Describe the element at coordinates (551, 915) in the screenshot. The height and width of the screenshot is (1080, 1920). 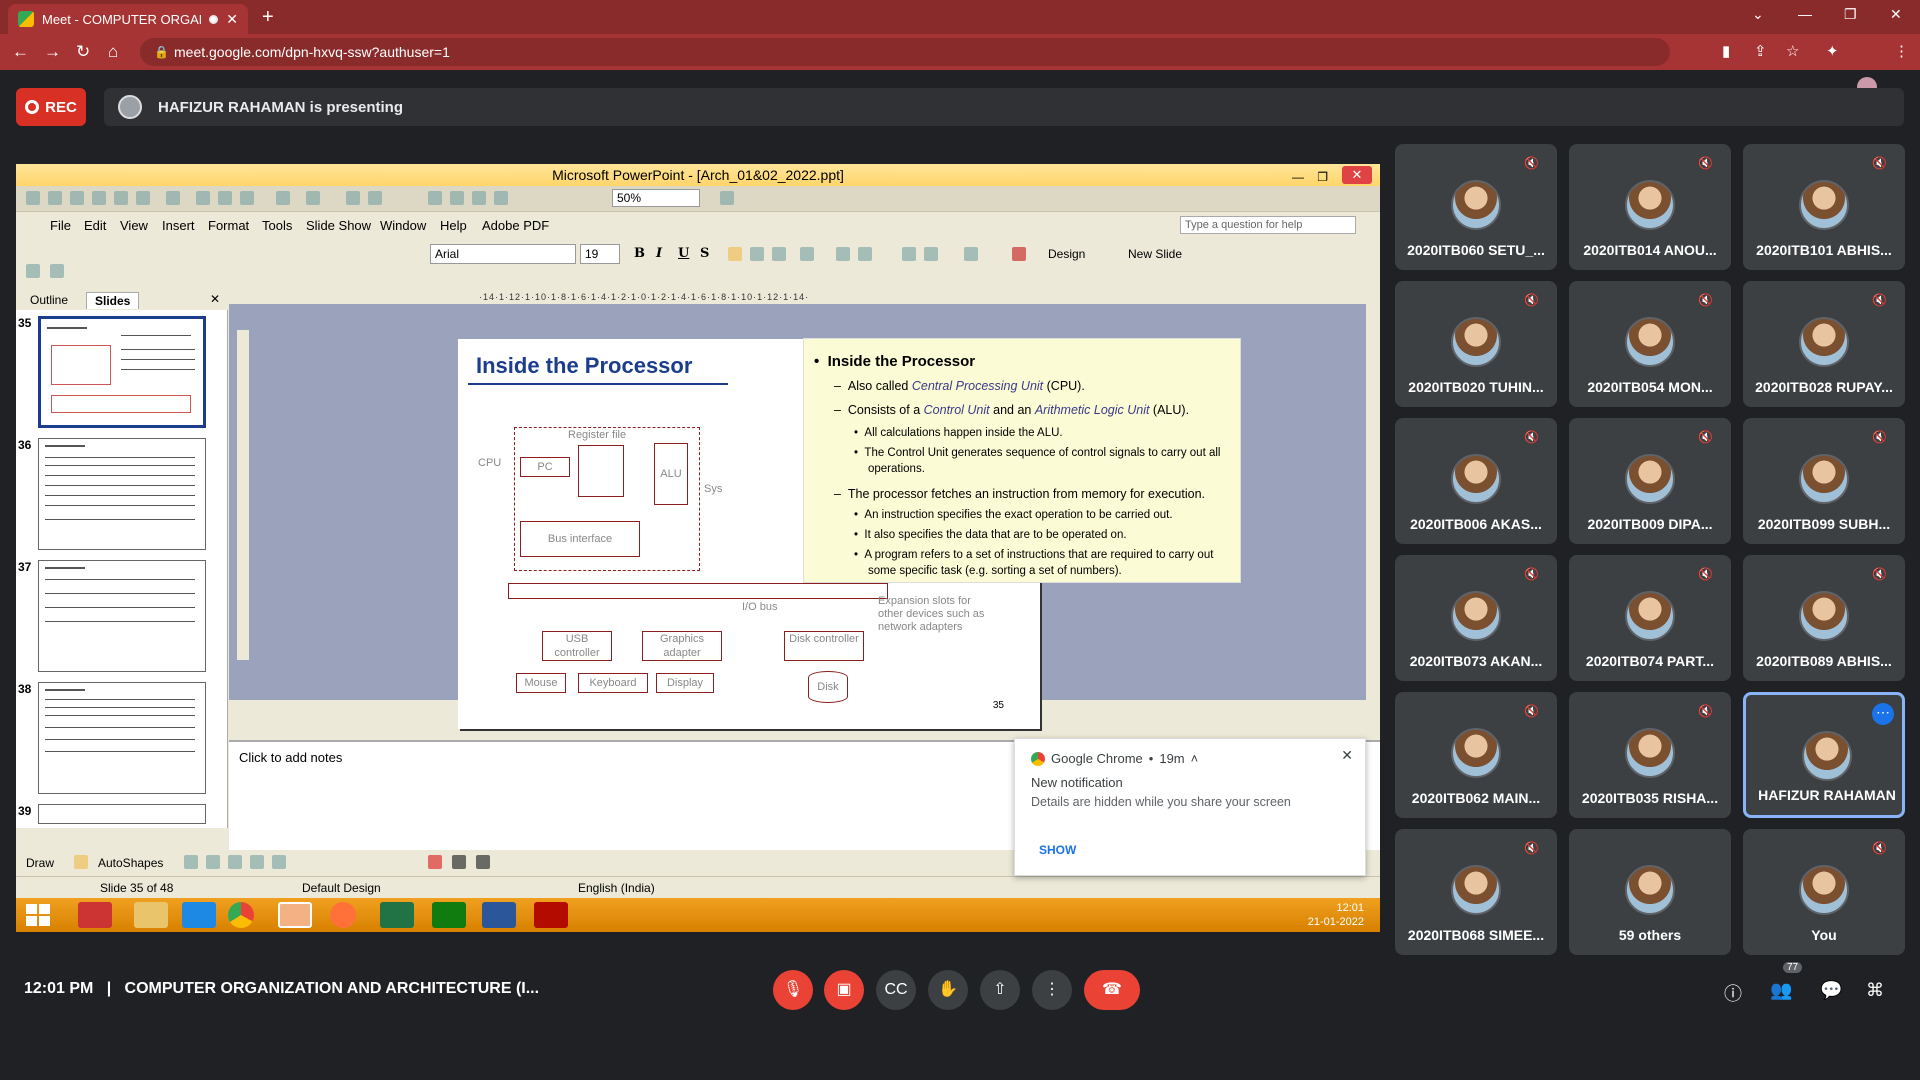
I see `acrobat-icon` at that location.